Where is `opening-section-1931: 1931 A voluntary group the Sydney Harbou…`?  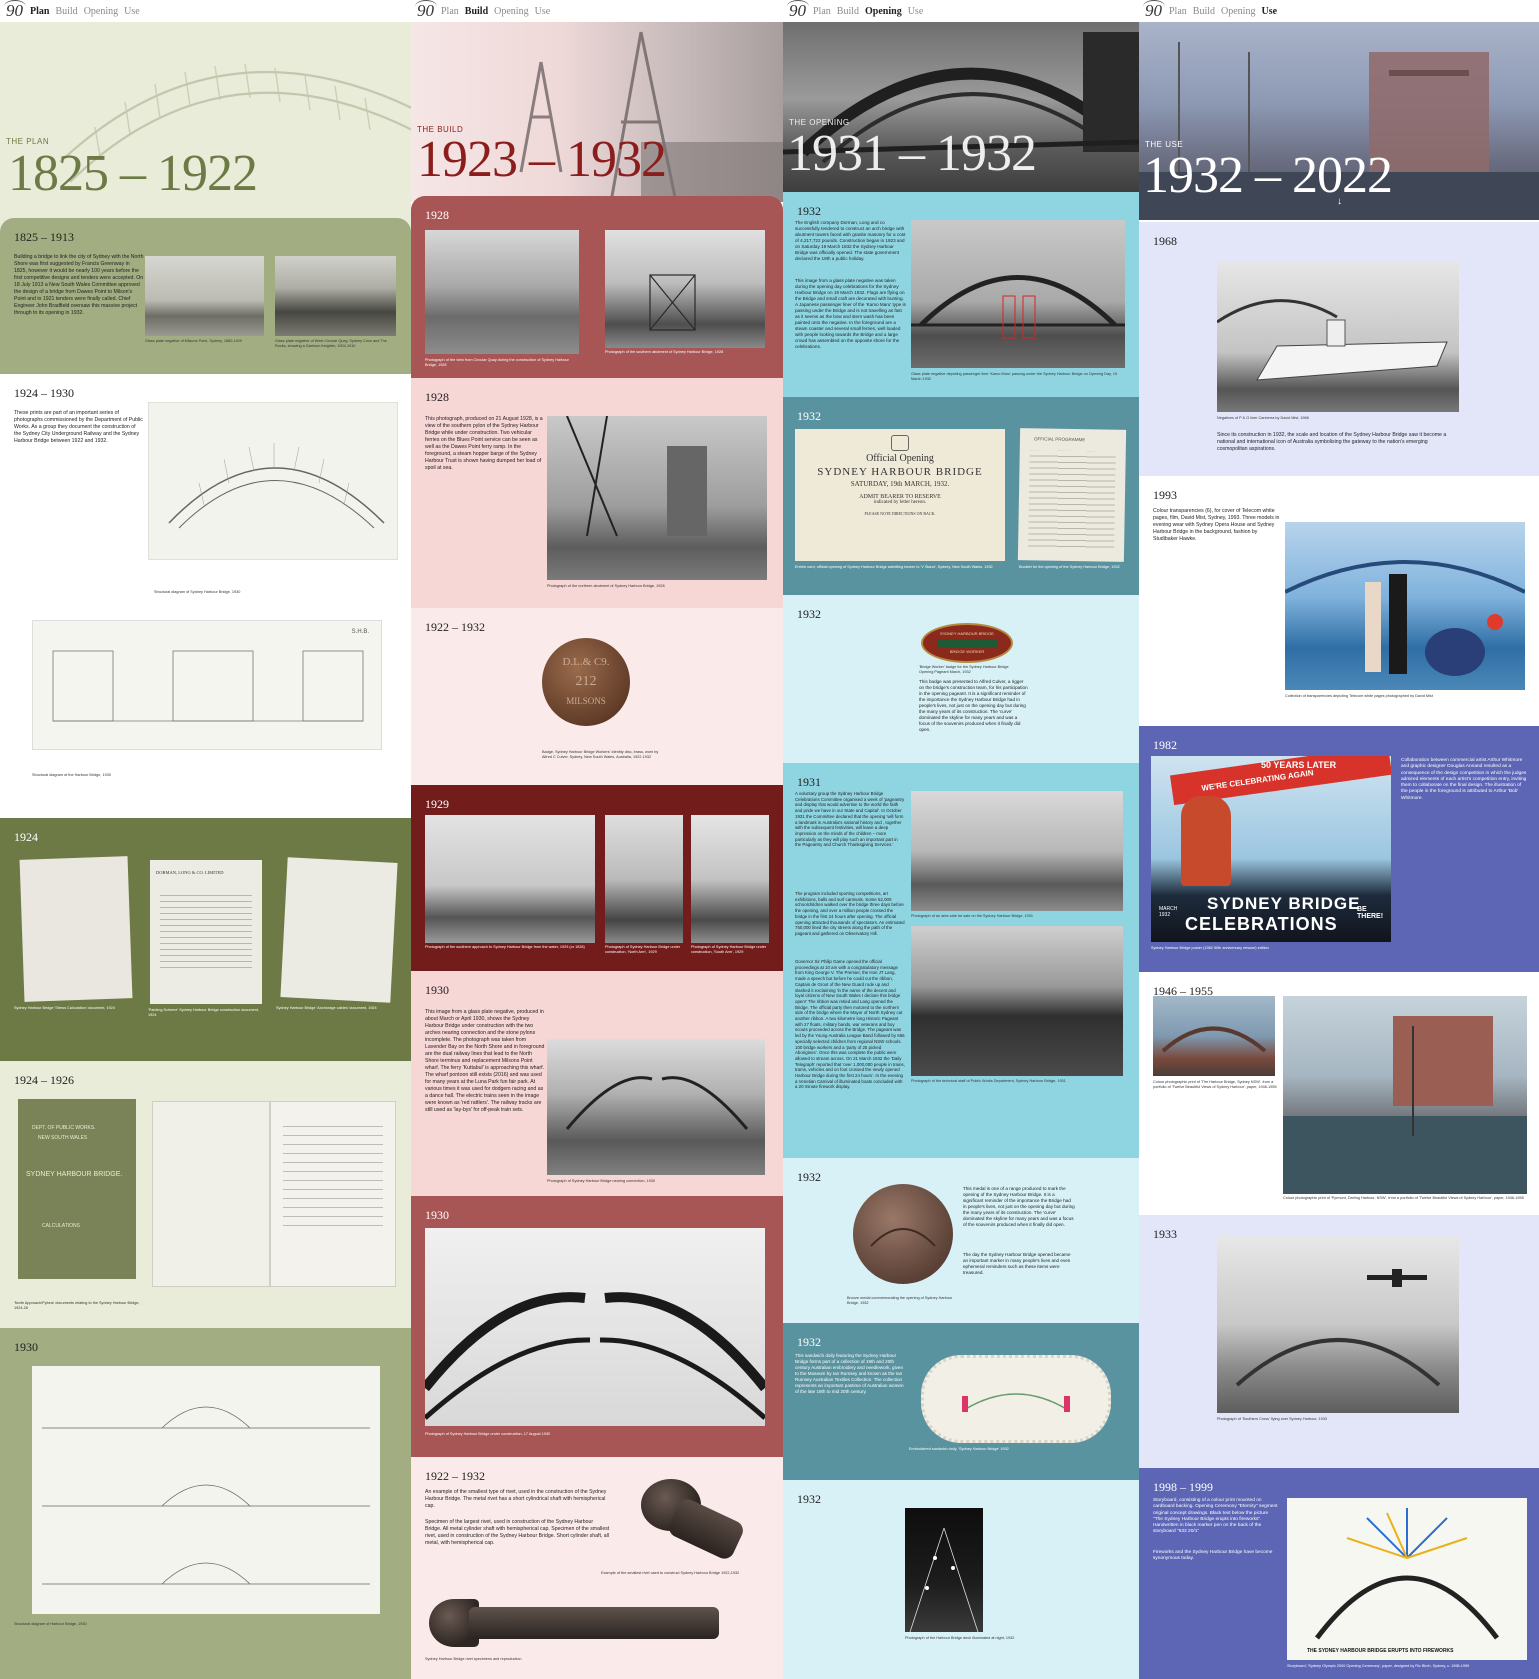
opening-section-1931: 1931 A voluntary group the Sydney Harbou… is located at coordinates (961, 960).